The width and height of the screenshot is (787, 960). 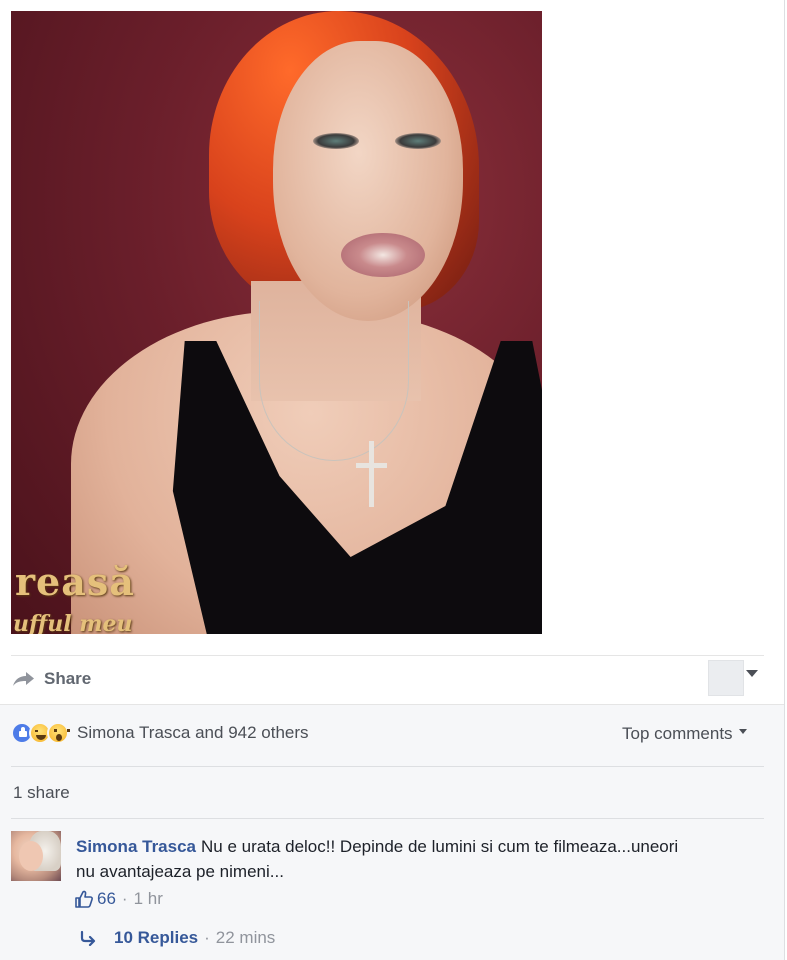 I want to click on replies-link: 10 Replies, so click(x=156, y=938).